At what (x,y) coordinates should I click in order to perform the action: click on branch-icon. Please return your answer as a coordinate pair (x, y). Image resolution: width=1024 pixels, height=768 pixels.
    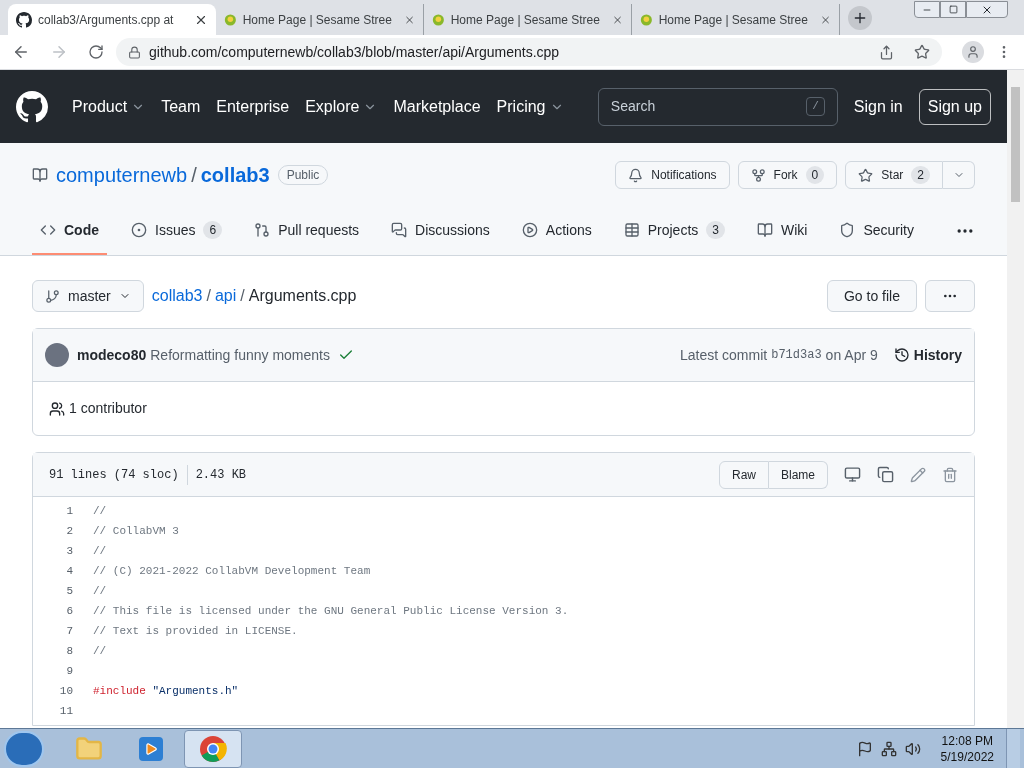
    Looking at the image, I should click on (52, 296).